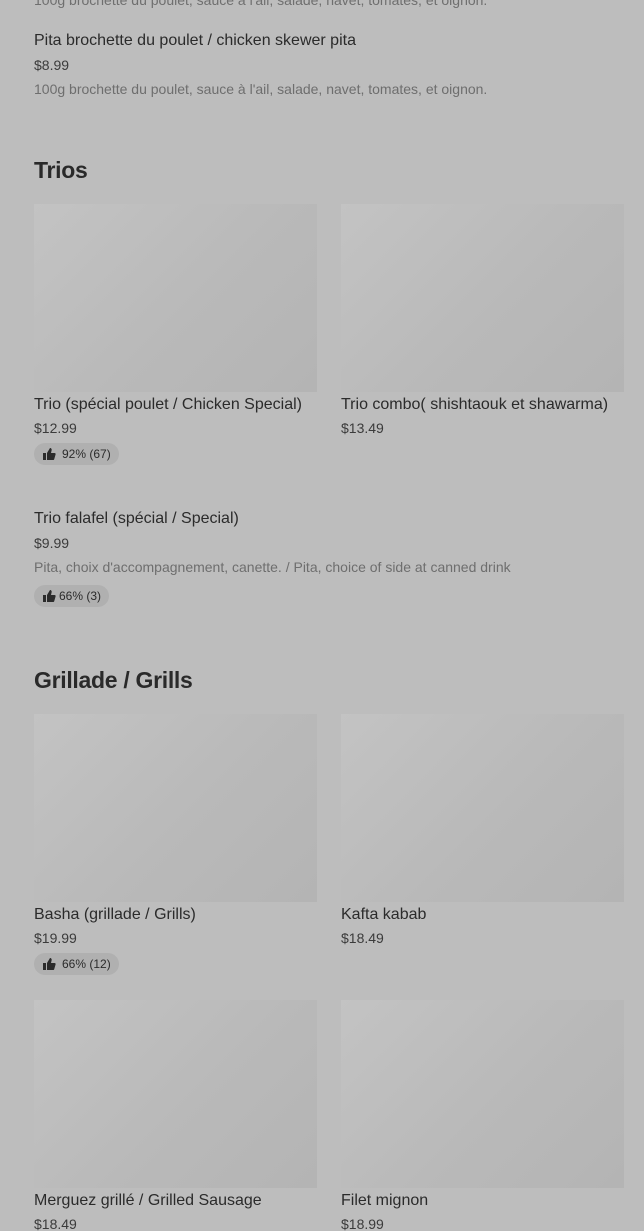  I want to click on rating-text: 66% (12), so click(86, 964).